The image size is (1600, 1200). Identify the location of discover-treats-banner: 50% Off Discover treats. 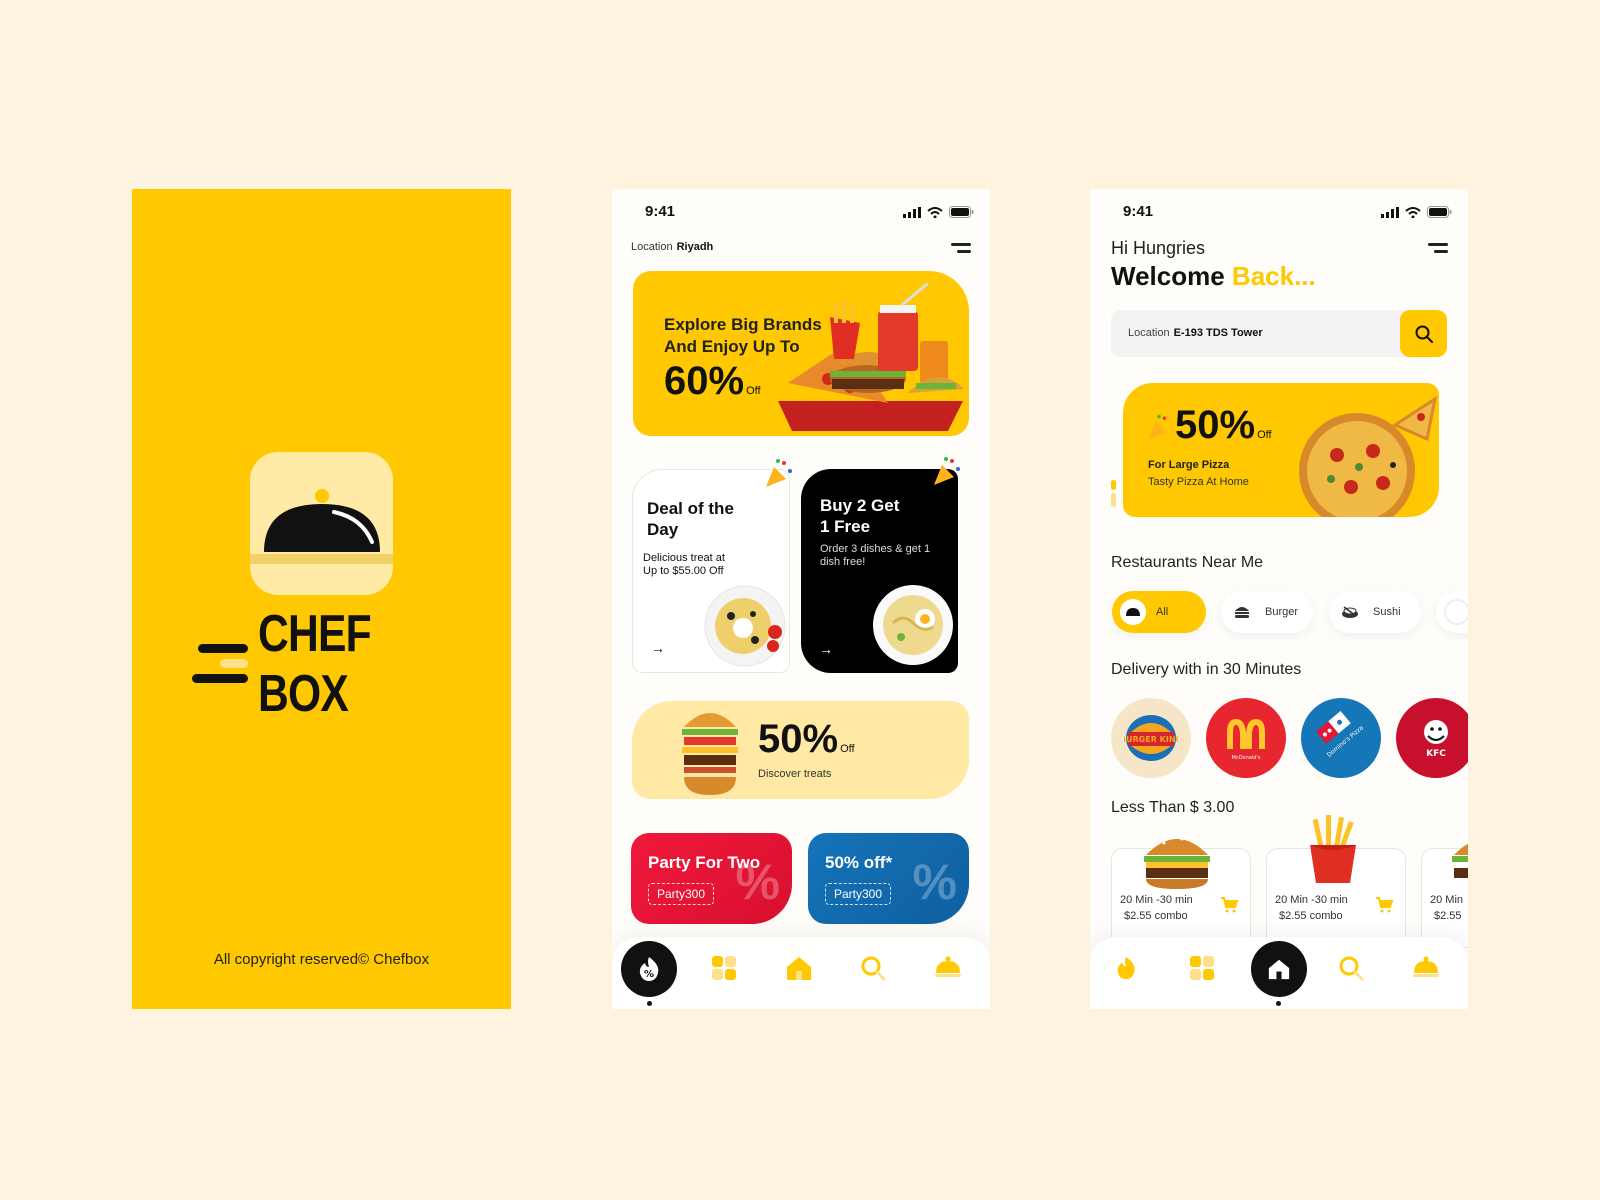
(800, 750).